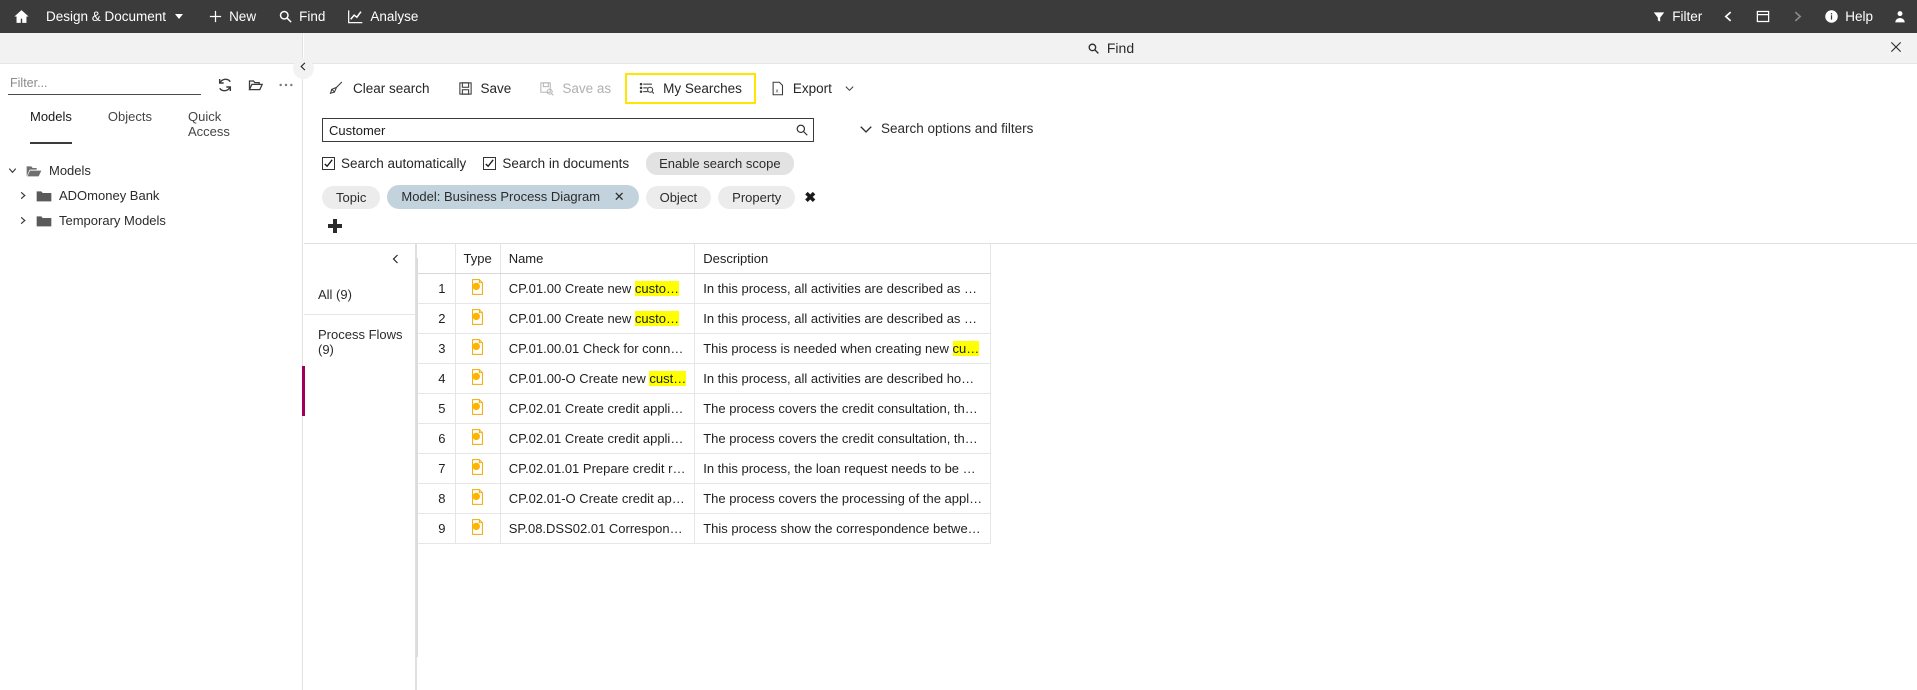 The image size is (1917, 690). What do you see at coordinates (843, 259) in the screenshot?
I see `col-header-description: Description` at bounding box center [843, 259].